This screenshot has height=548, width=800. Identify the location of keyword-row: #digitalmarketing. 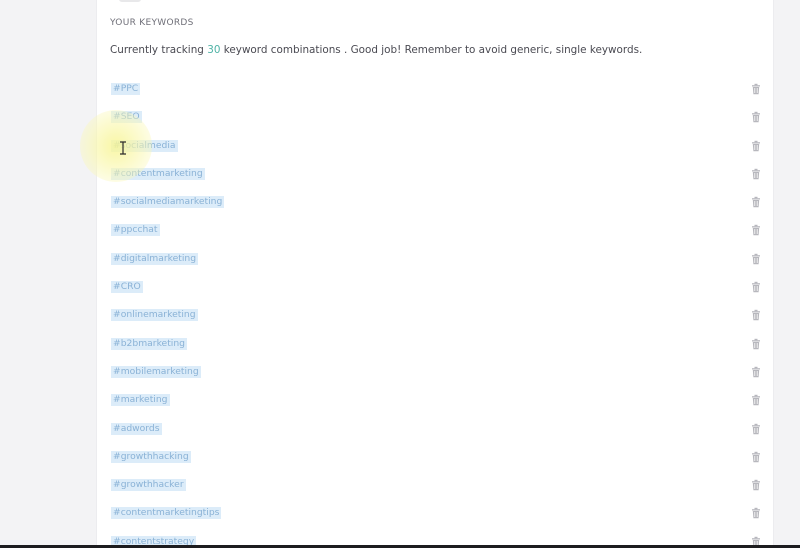
(435, 259).